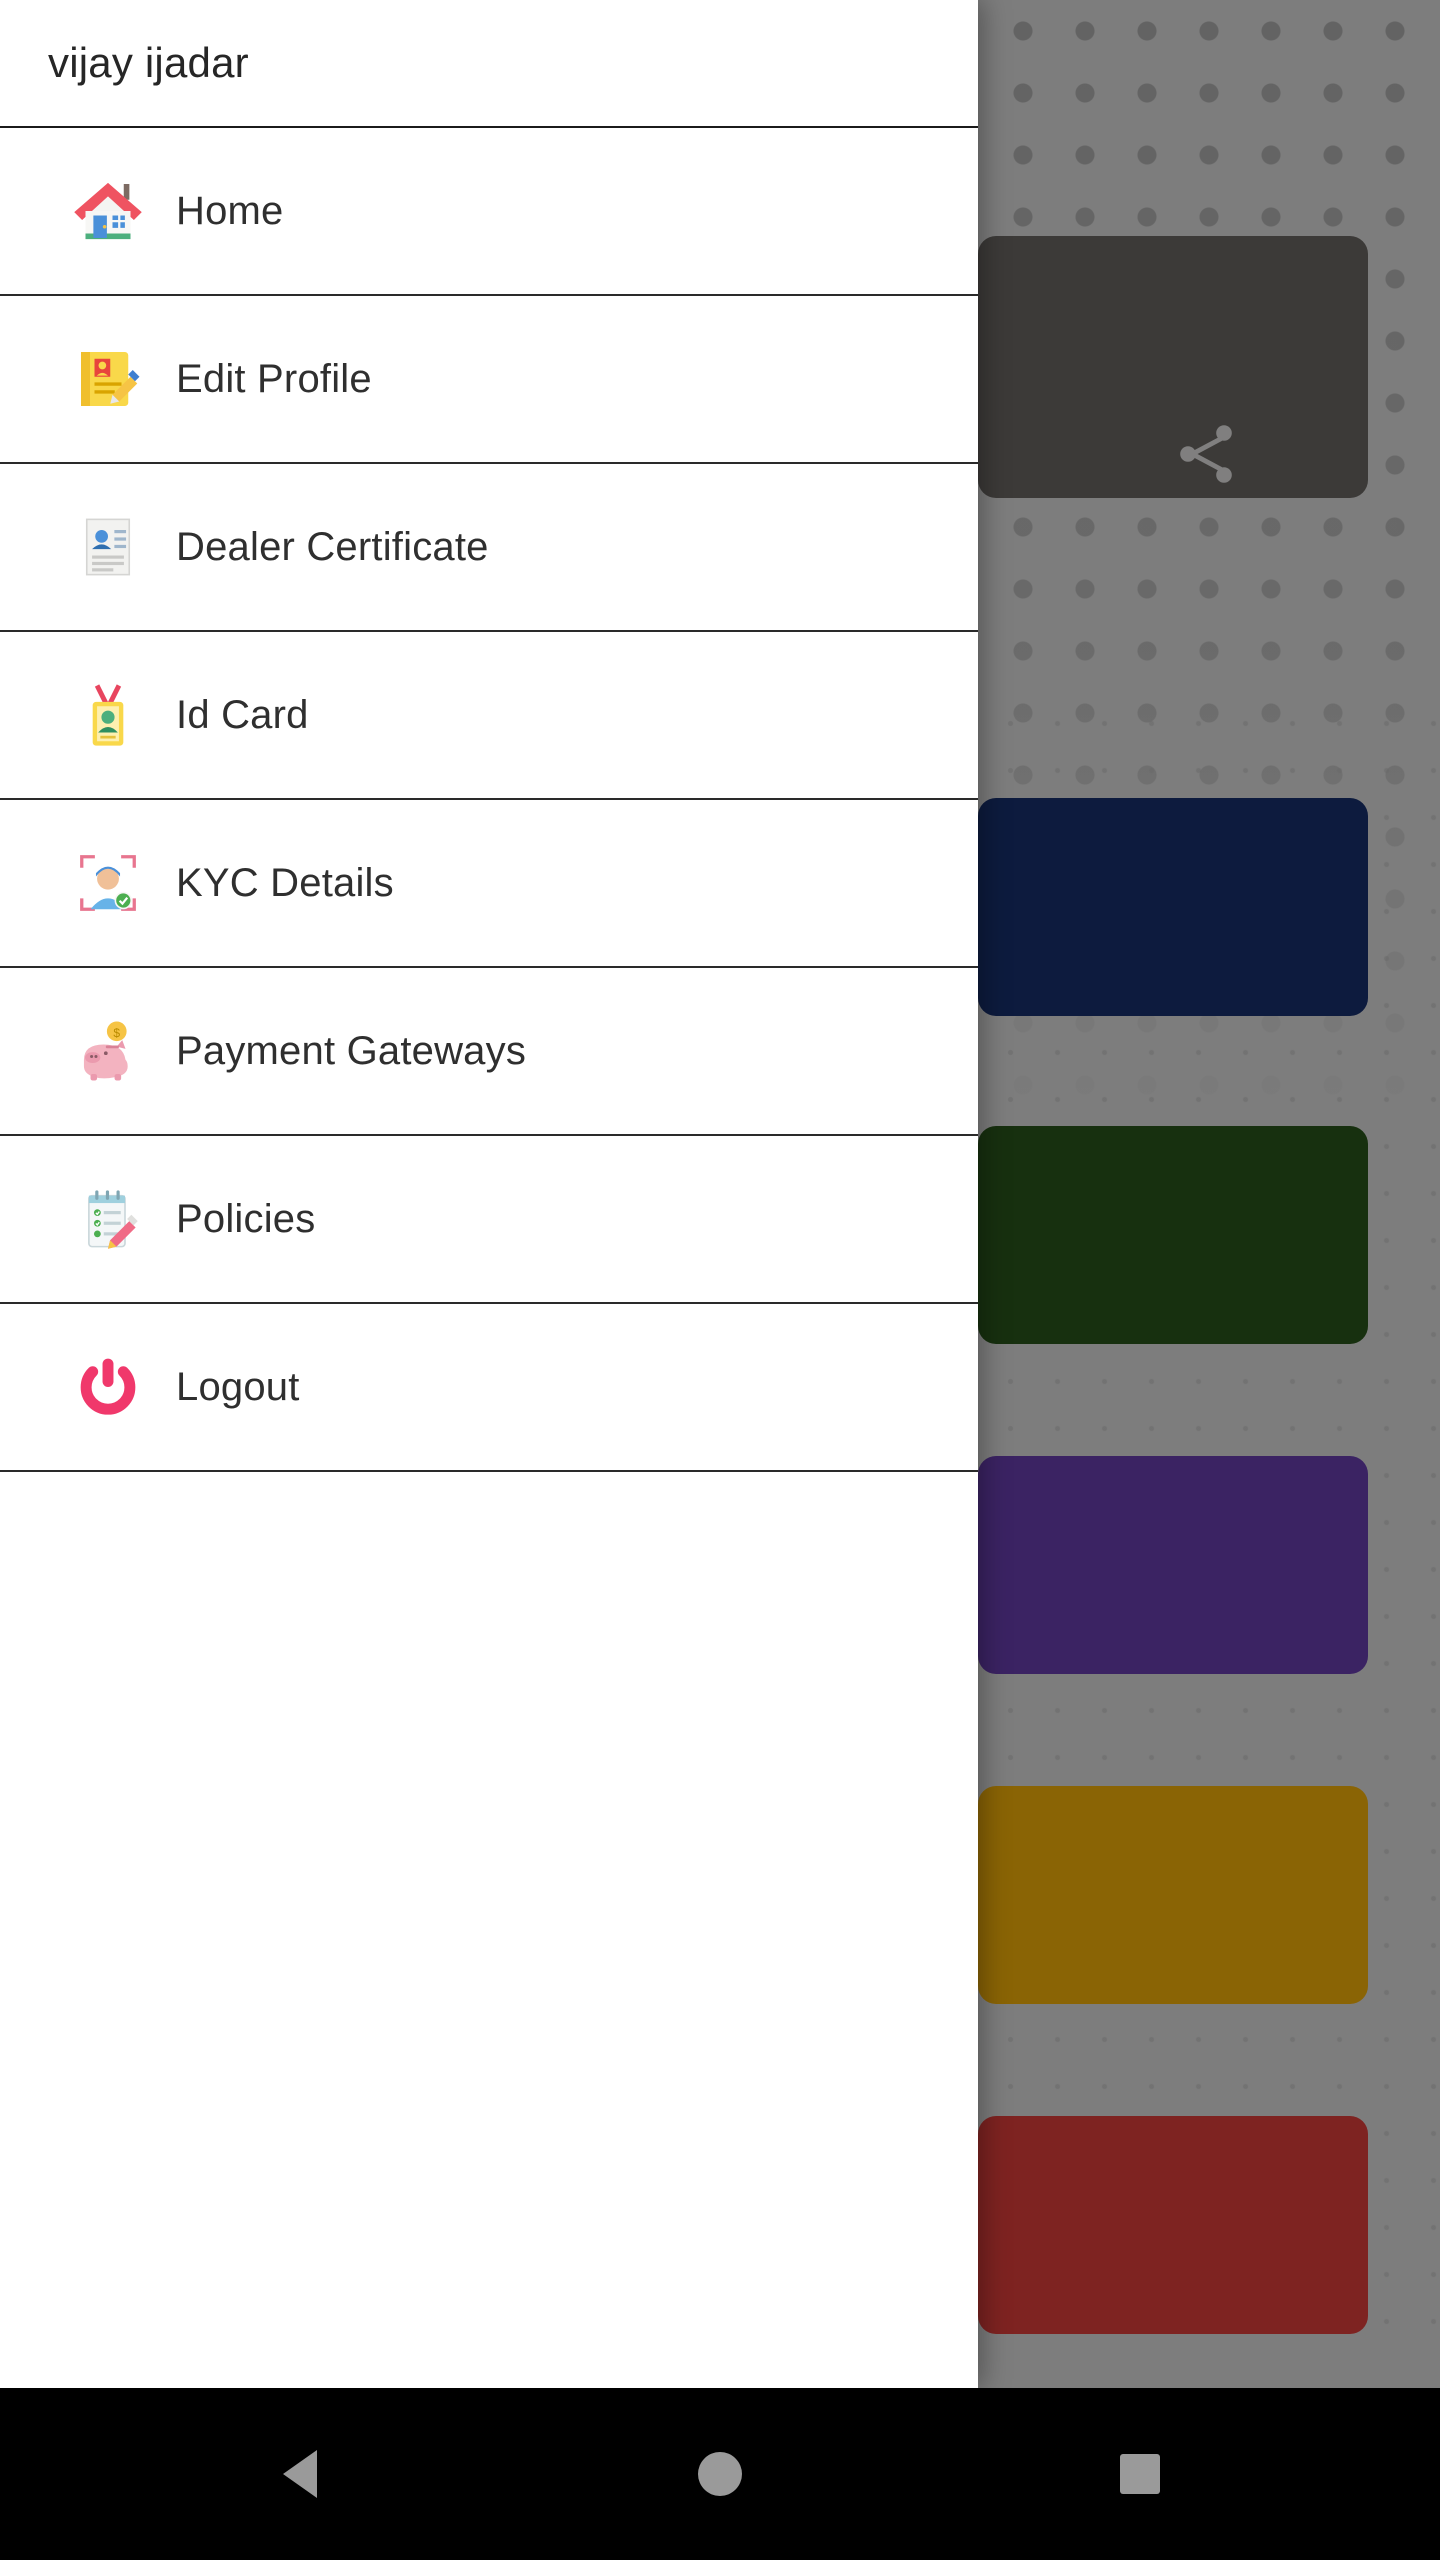 The width and height of the screenshot is (1440, 2560). I want to click on sidebar-item-label: Home, so click(230, 210).